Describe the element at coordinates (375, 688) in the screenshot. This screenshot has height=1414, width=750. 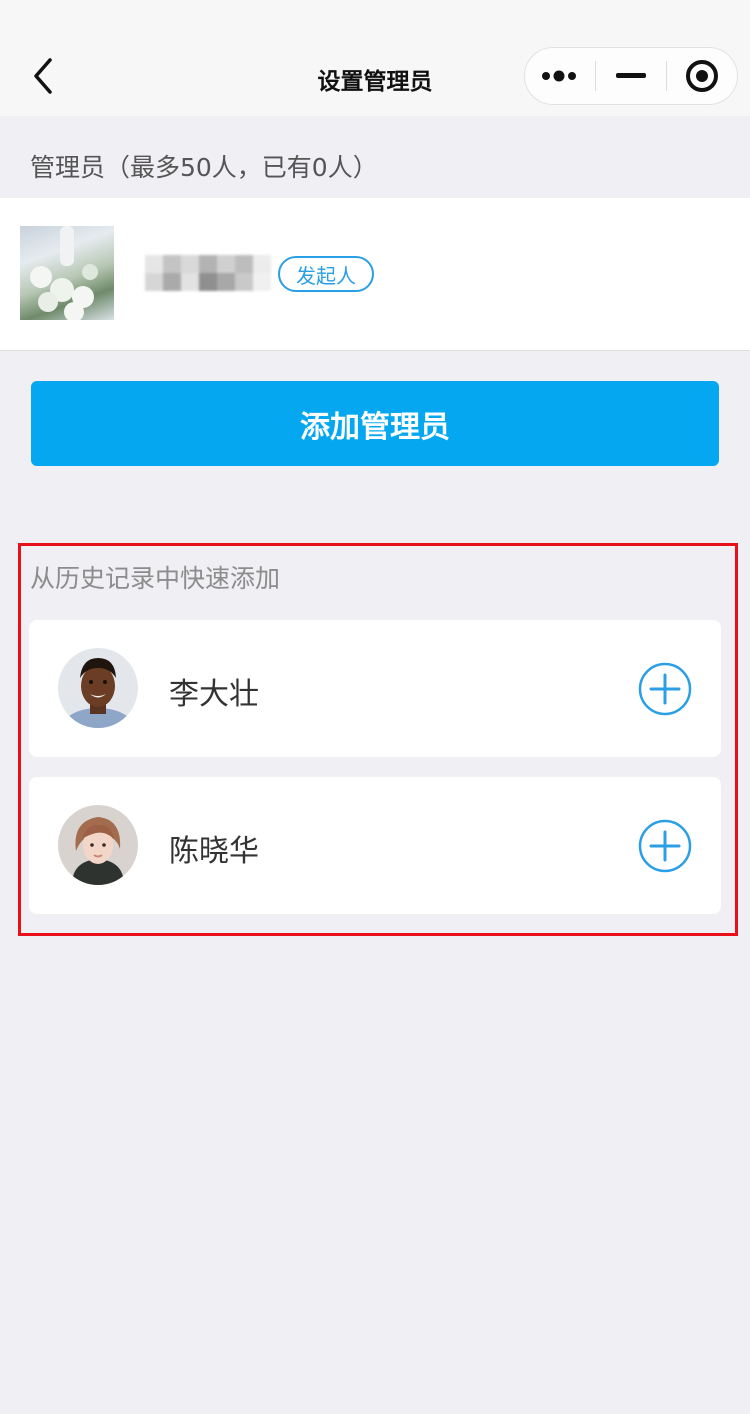
I see `history-person-row: 李大壮` at that location.